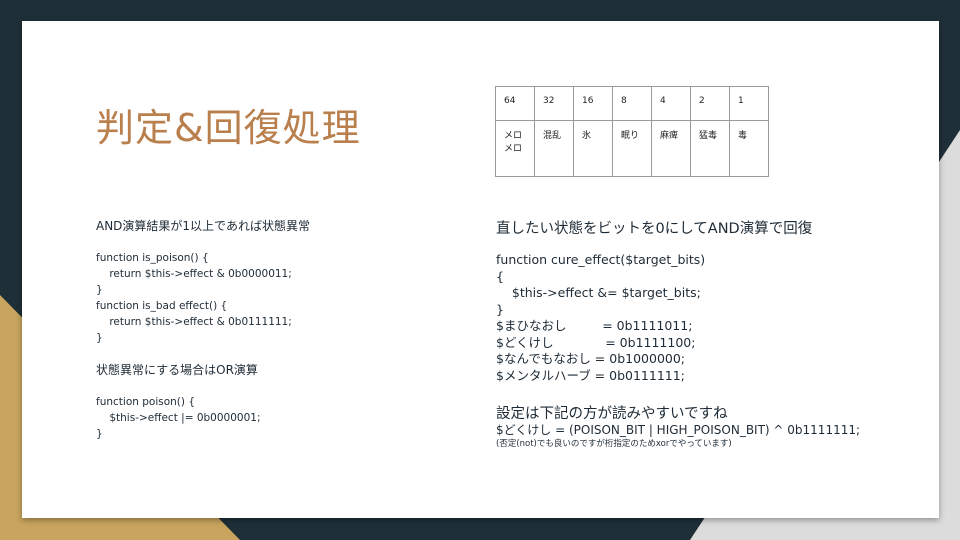  Describe the element at coordinates (593, 103) in the screenshot. I see `bit-value-cell: 16` at that location.